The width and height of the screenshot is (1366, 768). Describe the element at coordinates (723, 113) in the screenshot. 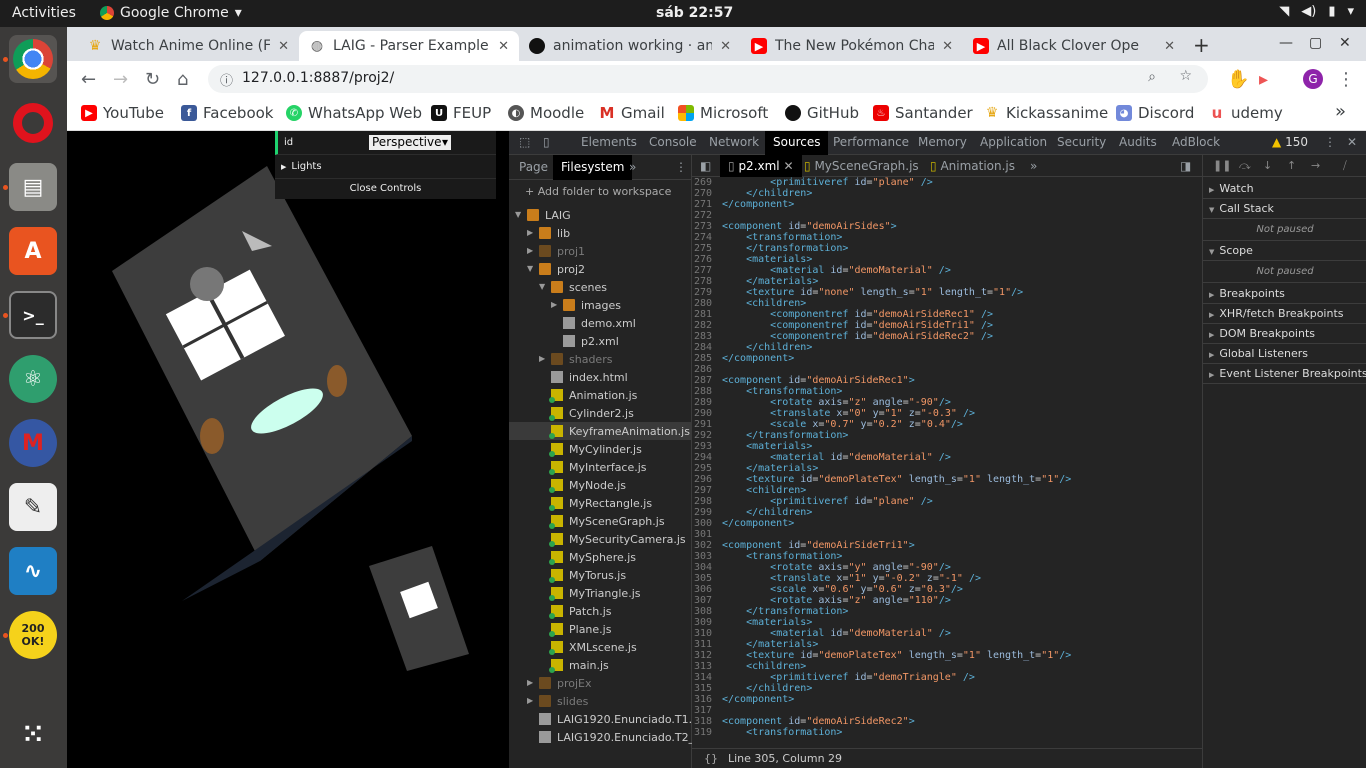

I see `bookmark-microsoft: Microsoft` at that location.